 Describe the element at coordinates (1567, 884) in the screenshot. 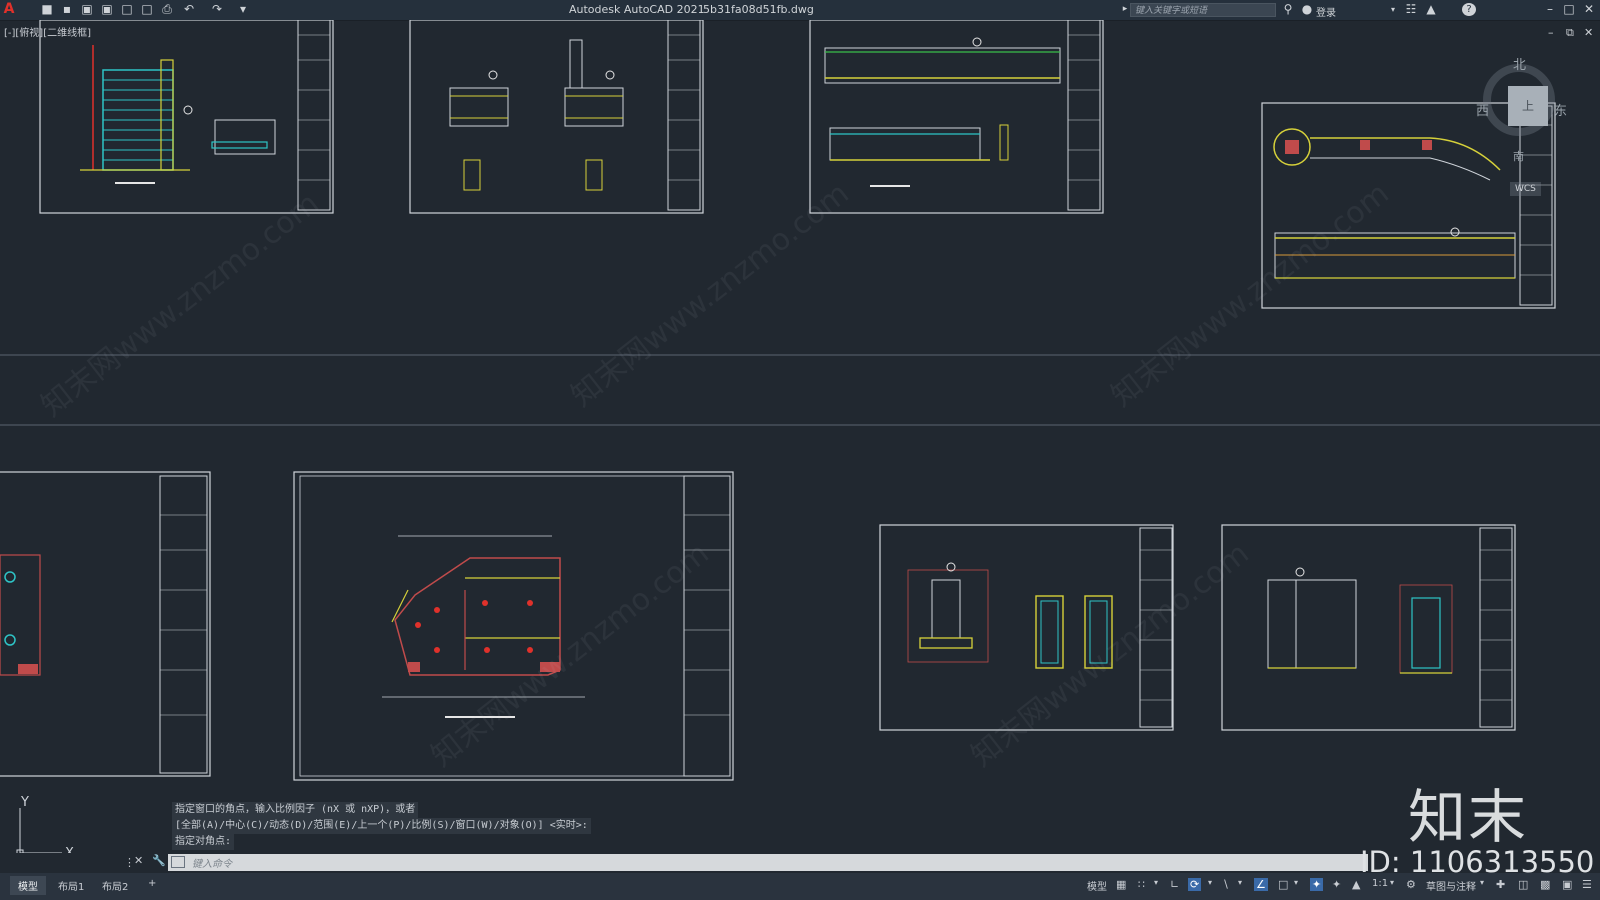

I see `clean-screen-icon: ▣` at that location.